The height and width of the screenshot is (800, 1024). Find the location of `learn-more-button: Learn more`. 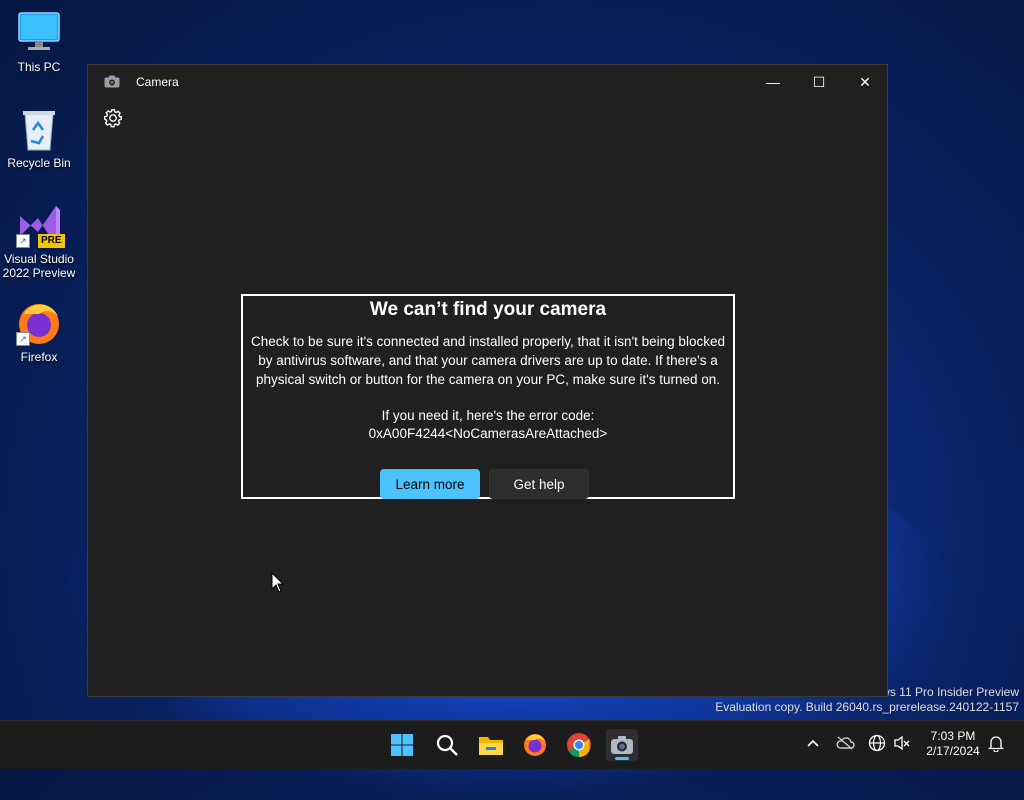

learn-more-button: Learn more is located at coordinates (430, 484).